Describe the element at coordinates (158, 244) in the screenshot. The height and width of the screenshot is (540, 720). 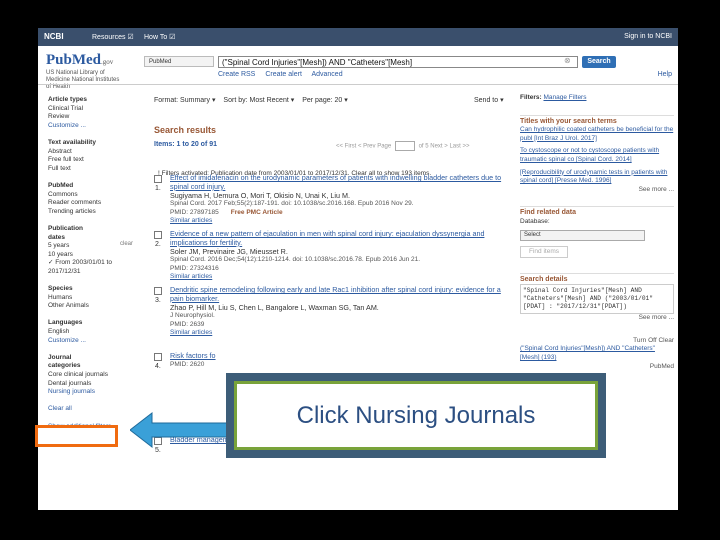
I see `result-number: 2.` at that location.